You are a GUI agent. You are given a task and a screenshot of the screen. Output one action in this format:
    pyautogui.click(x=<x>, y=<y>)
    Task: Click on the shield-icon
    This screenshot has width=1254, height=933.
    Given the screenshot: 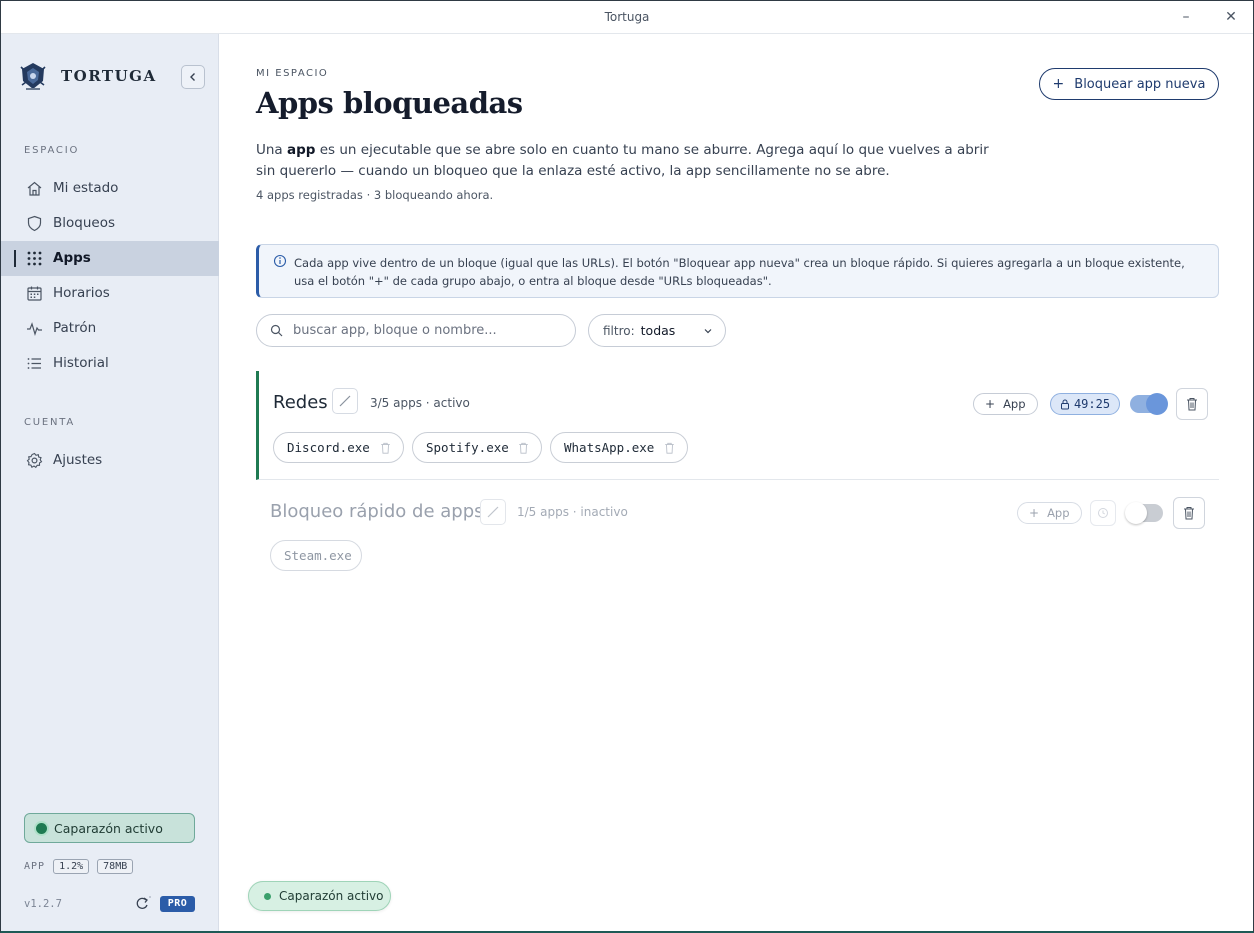 What is the action you would take?
    pyautogui.click(x=34, y=223)
    